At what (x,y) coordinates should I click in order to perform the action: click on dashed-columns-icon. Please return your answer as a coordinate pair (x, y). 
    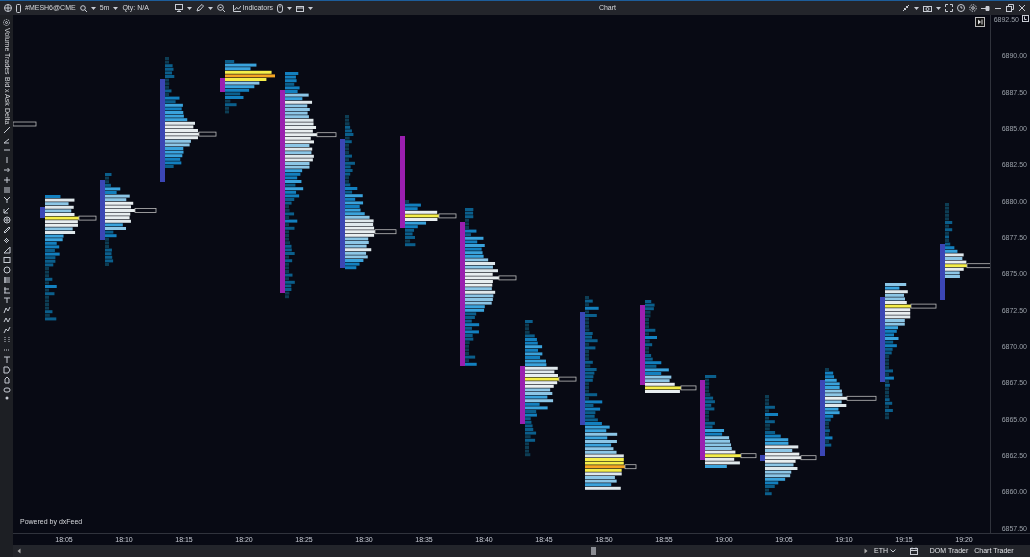
    Looking at the image, I should click on (6, 340).